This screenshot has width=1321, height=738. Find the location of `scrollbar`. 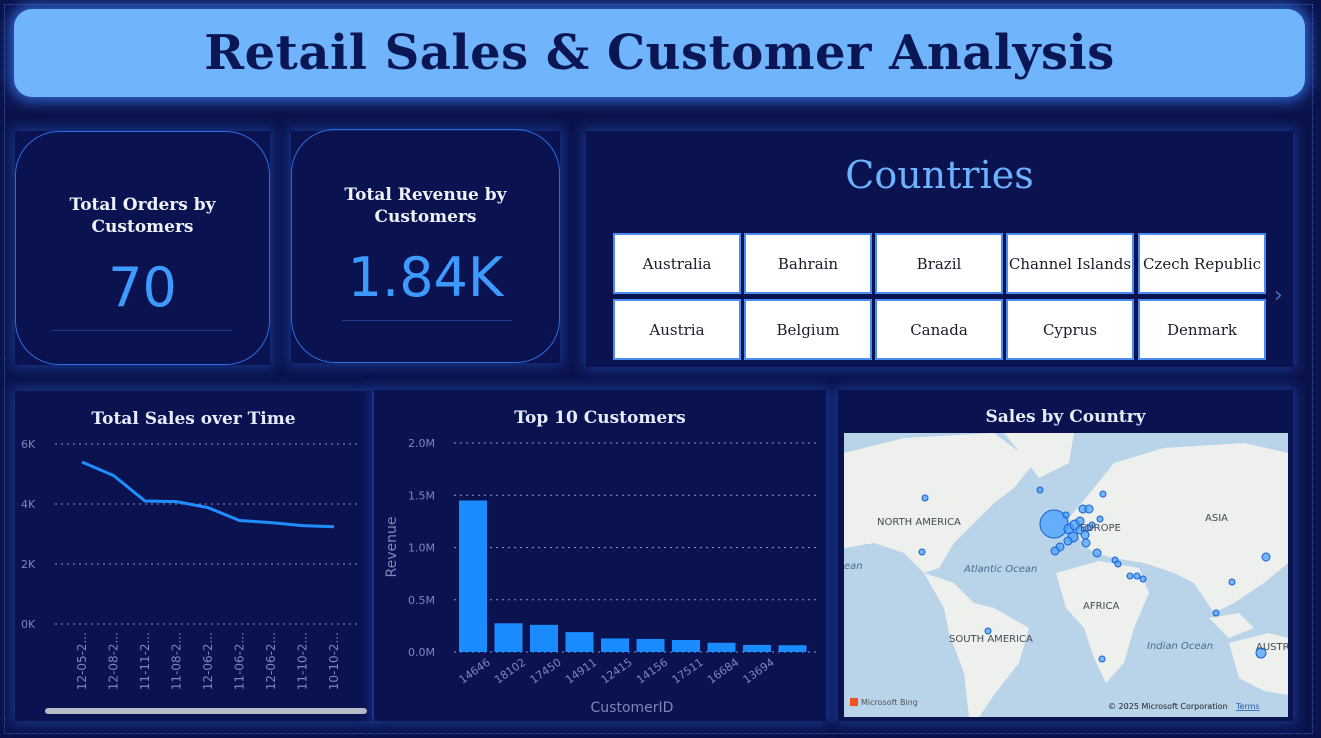

scrollbar is located at coordinates (206, 711).